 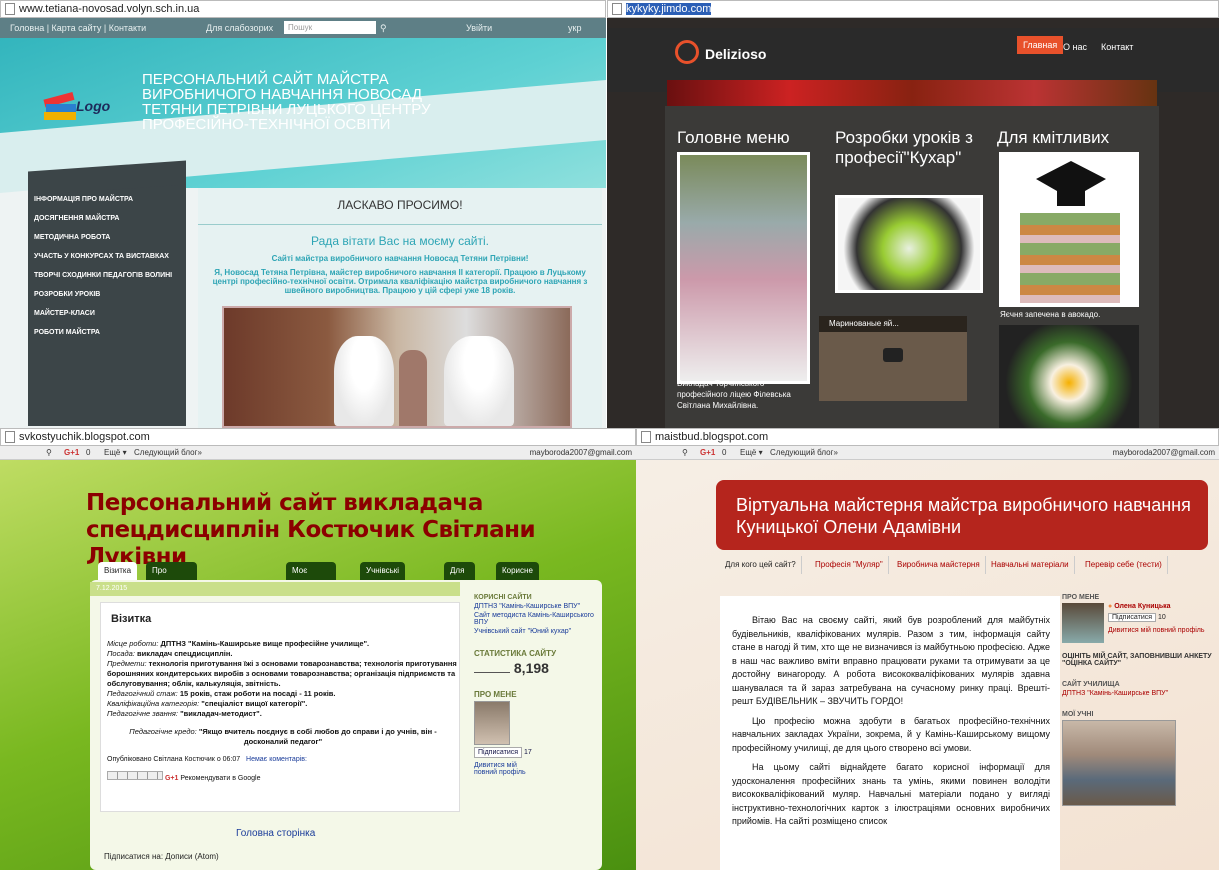 What do you see at coordinates (400, 205) in the screenshot?
I see `welcome-heading: ЛАСКАВО ПРОСИМО!` at bounding box center [400, 205].